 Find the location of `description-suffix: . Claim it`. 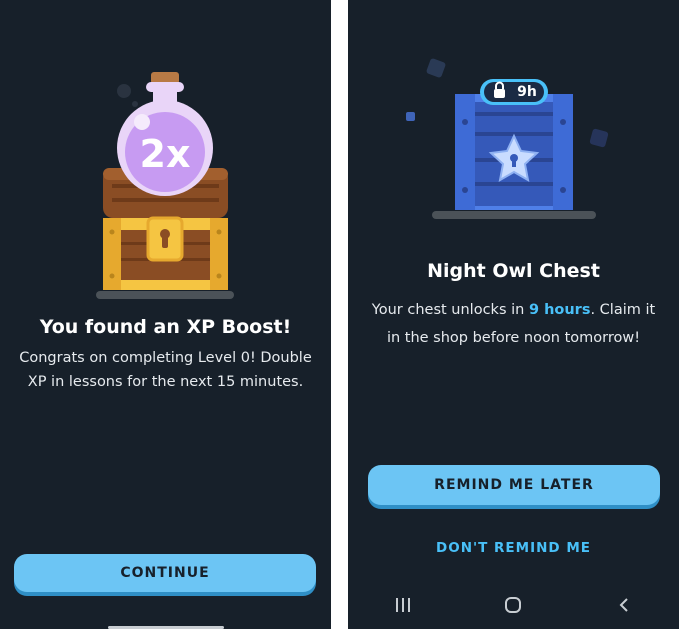

description-suffix: . Claim it is located at coordinates (623, 310).